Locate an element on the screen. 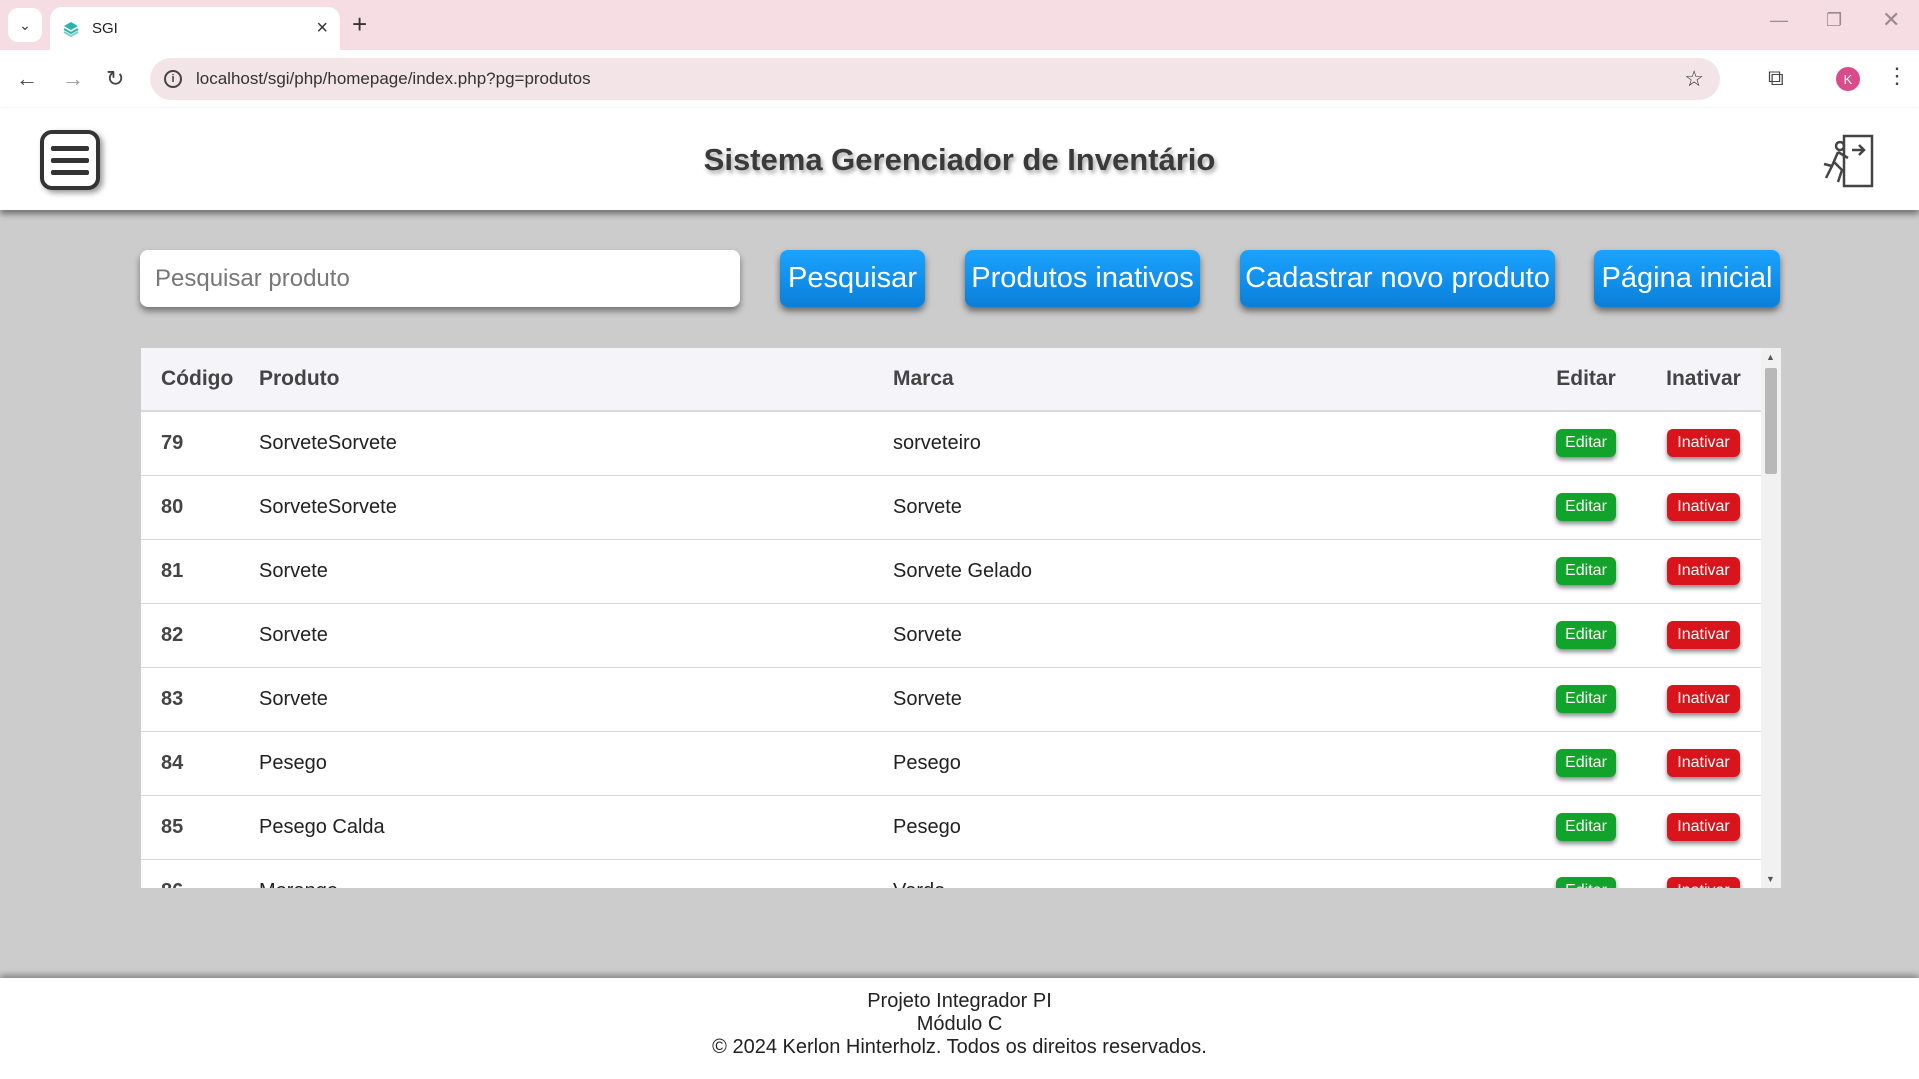 The width and height of the screenshot is (1919, 1079). column-header-inactivate: Inativar is located at coordinates (1703, 378).